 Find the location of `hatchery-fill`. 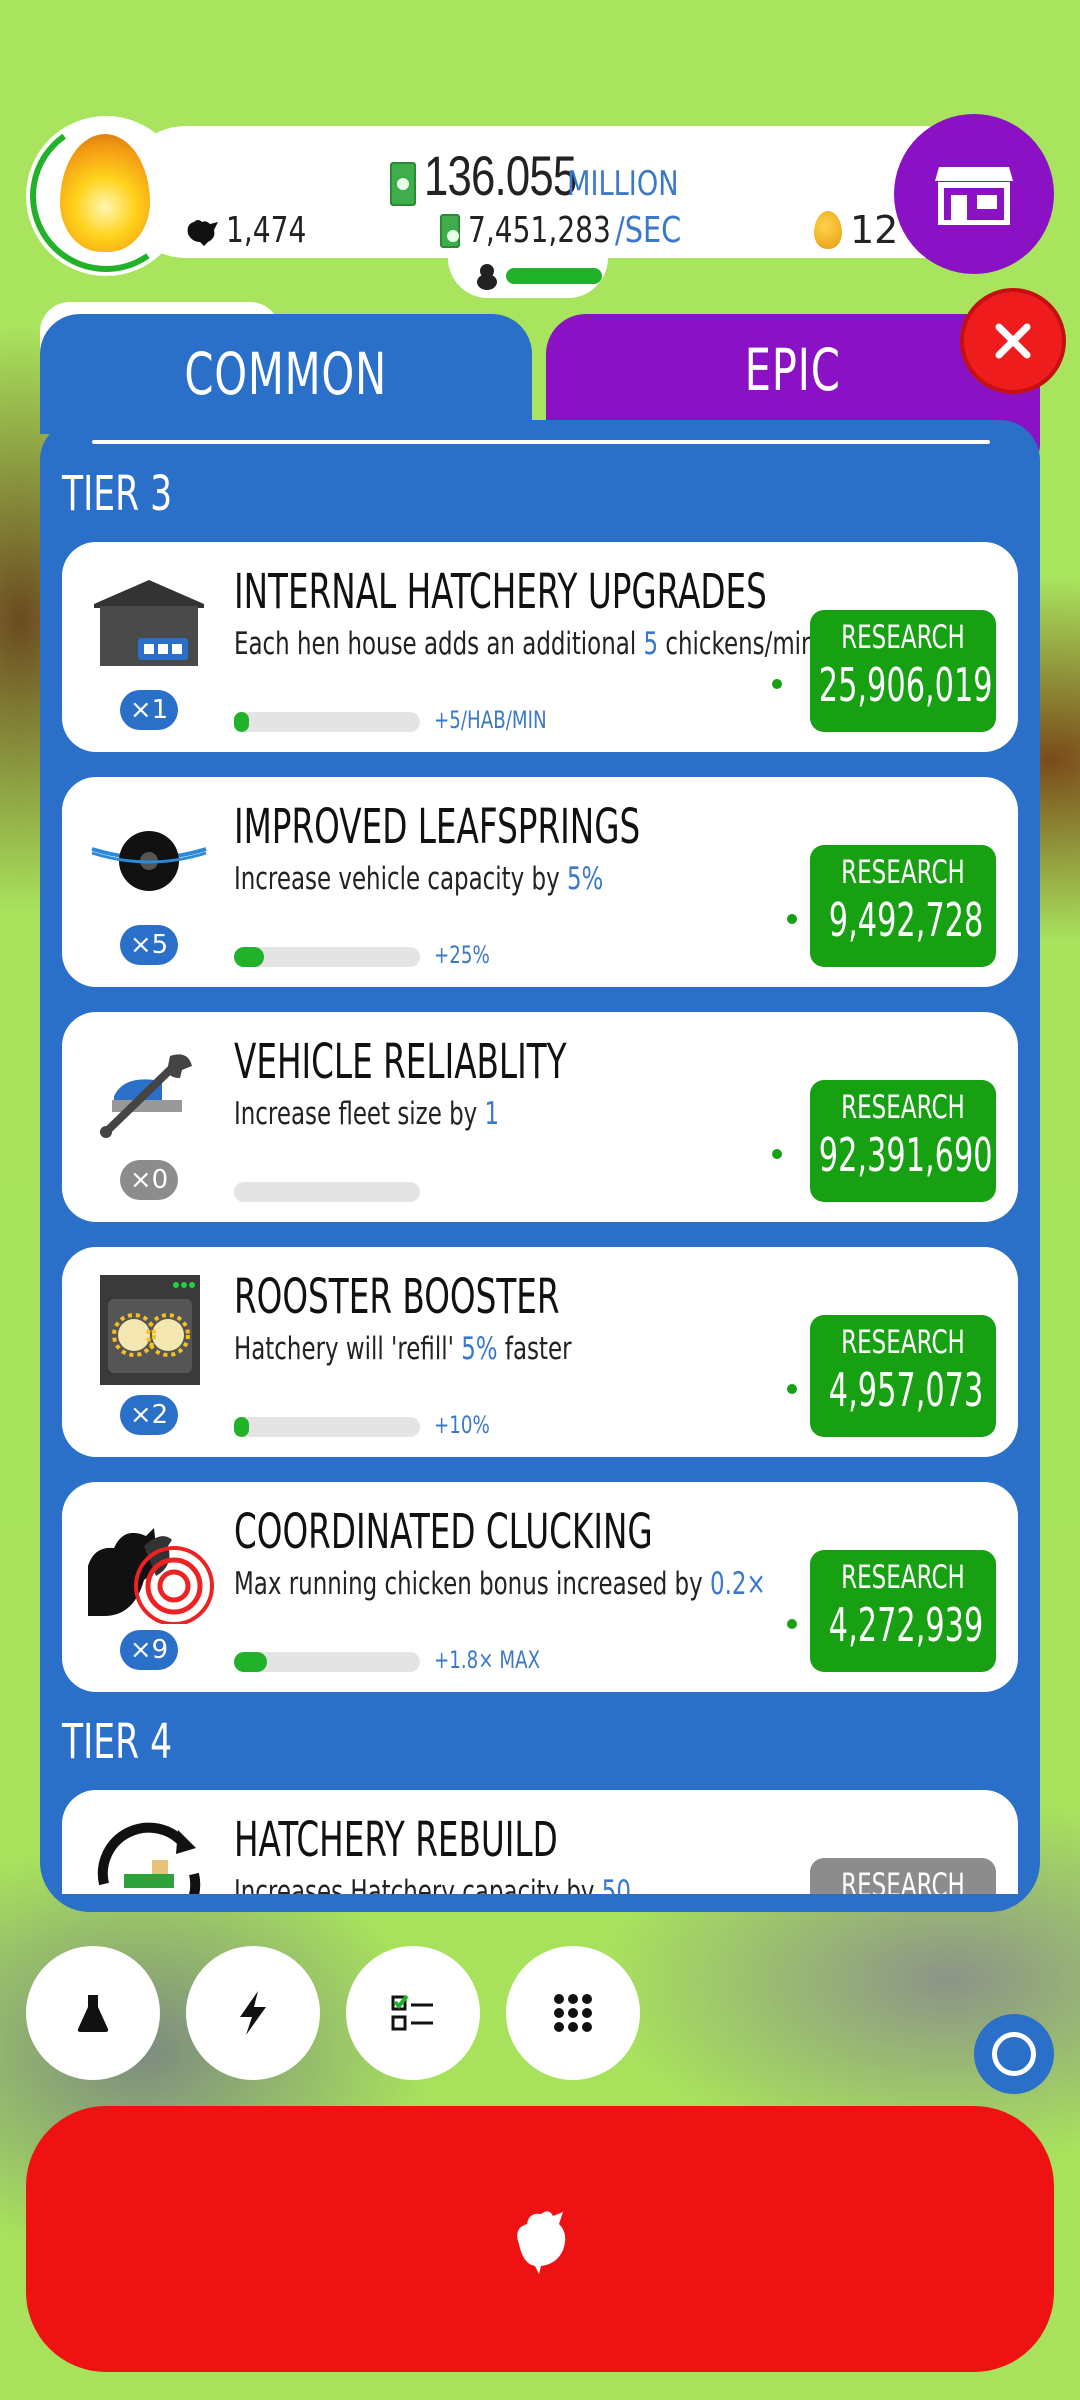

hatchery-fill is located at coordinates (554, 276).